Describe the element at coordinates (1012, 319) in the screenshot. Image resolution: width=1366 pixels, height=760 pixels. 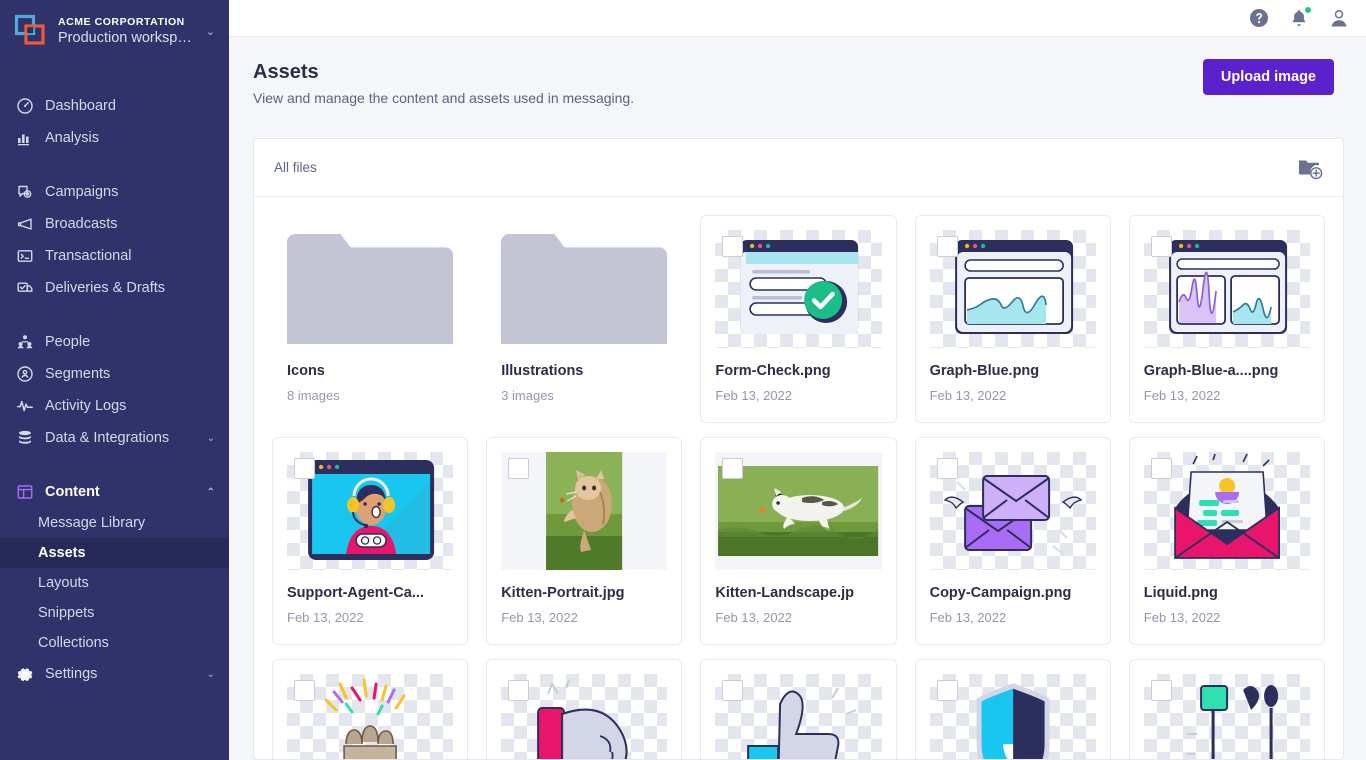
I see `asset-card-graph-blue: Graph-Blue.png Feb 13, 2022` at that location.